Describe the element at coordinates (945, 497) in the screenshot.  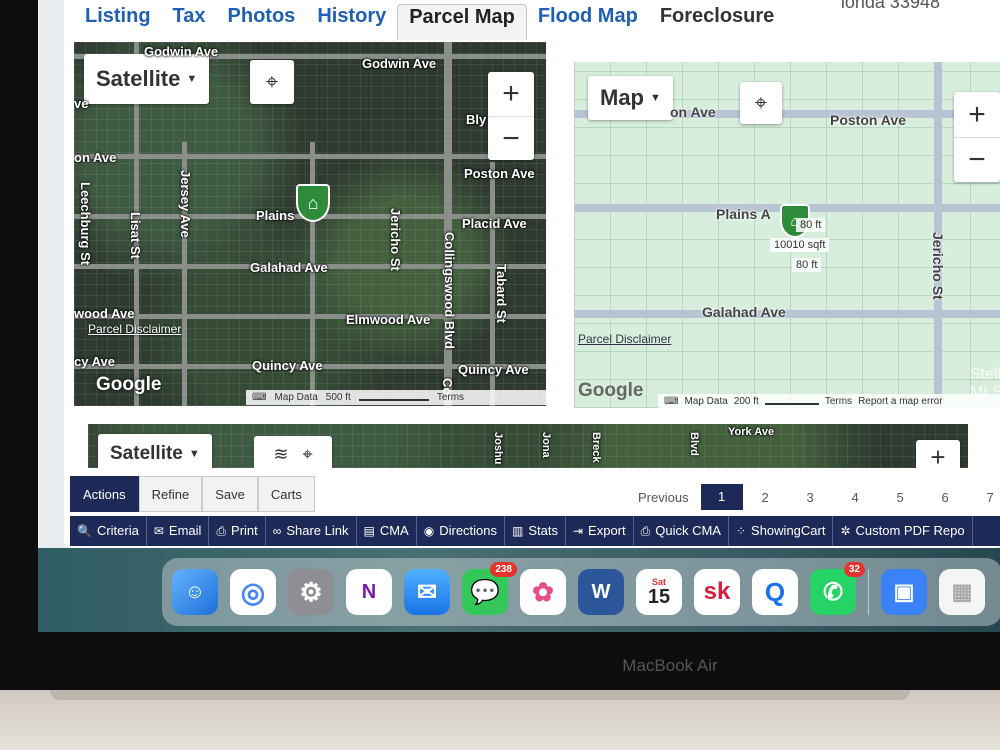
I see `page-link: 6` at that location.